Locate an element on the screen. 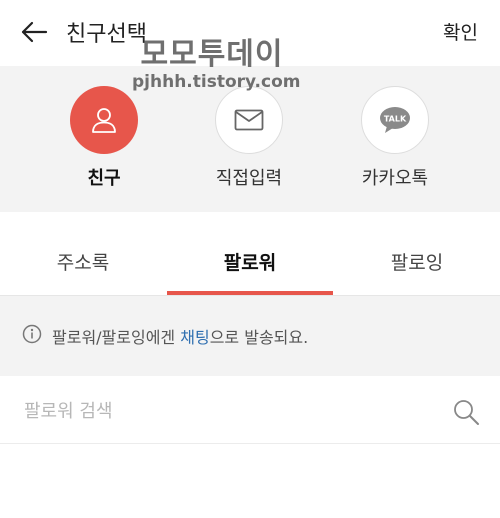  person-icon is located at coordinates (104, 120).